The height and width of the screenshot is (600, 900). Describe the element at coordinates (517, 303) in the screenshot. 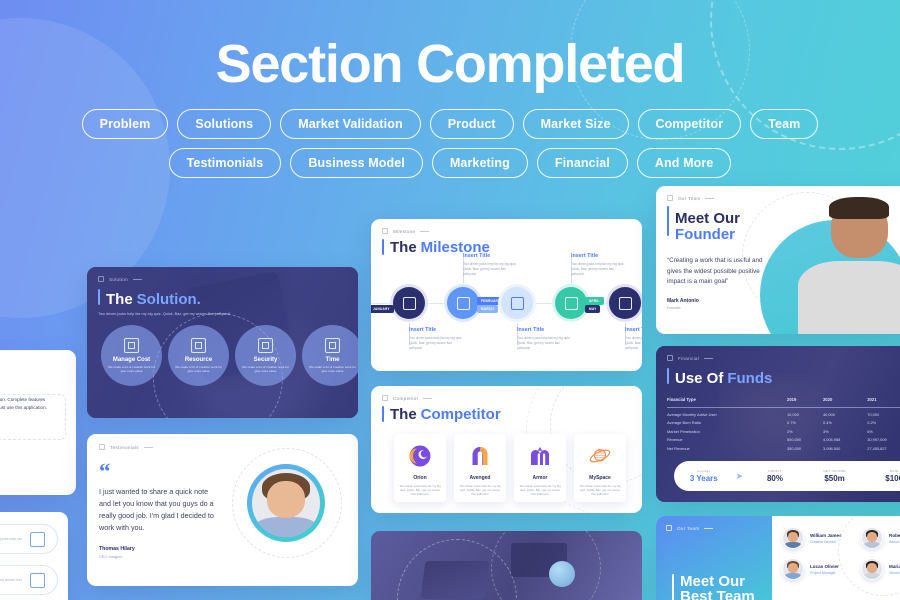

I see `milestone-node-march` at that location.